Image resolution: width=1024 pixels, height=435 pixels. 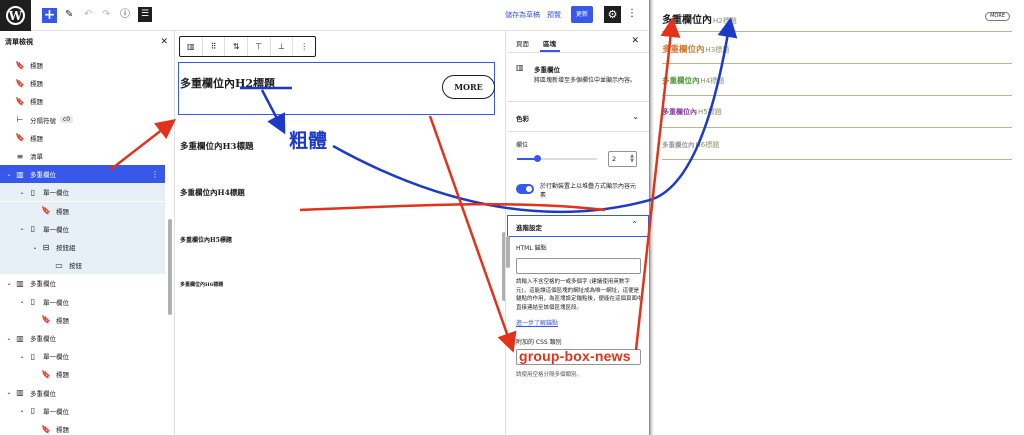 What do you see at coordinates (557, 158) in the screenshot?
I see `columns-slider` at bounding box center [557, 158].